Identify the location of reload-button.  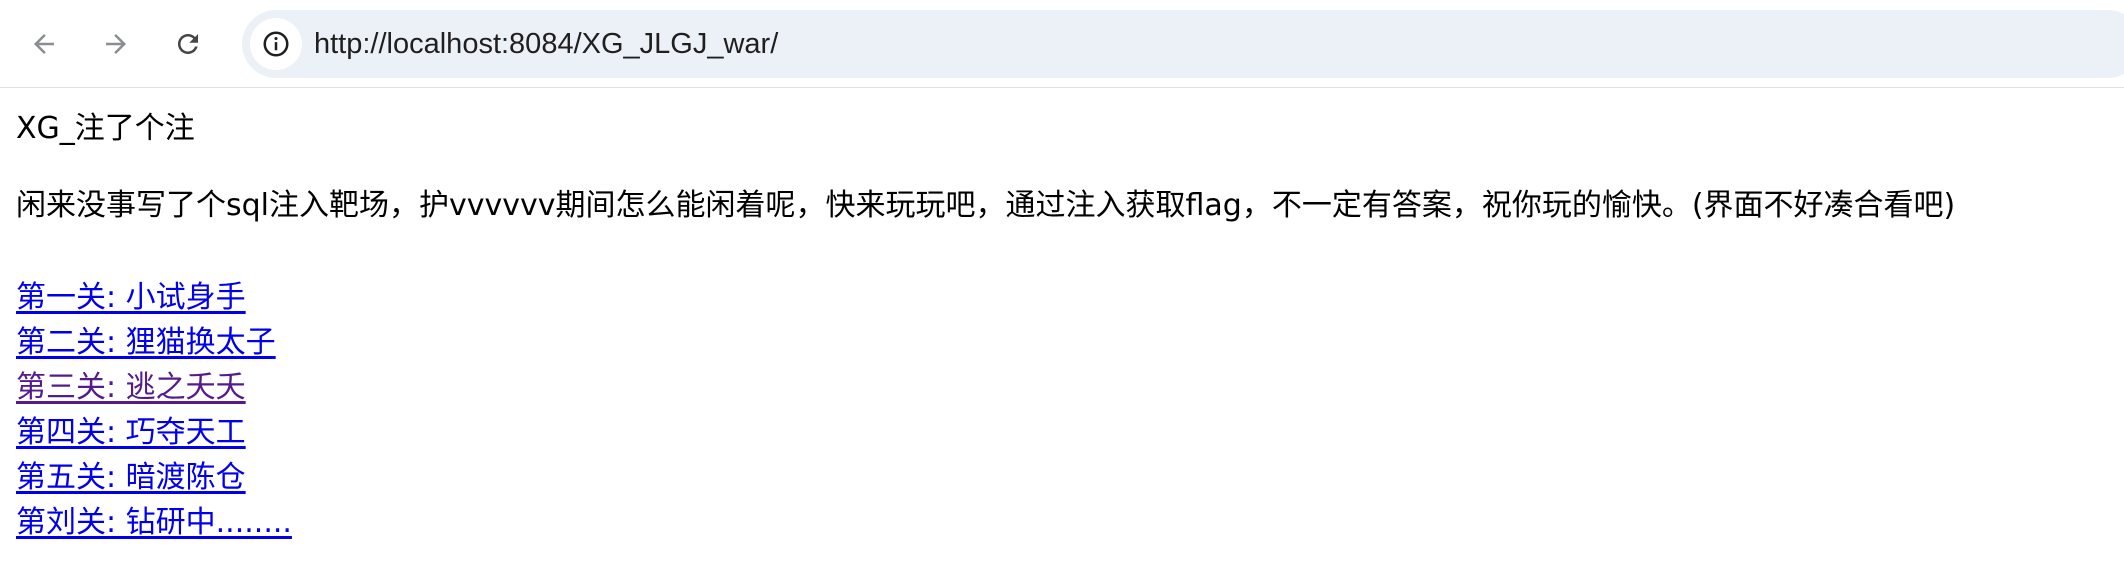
(188, 44).